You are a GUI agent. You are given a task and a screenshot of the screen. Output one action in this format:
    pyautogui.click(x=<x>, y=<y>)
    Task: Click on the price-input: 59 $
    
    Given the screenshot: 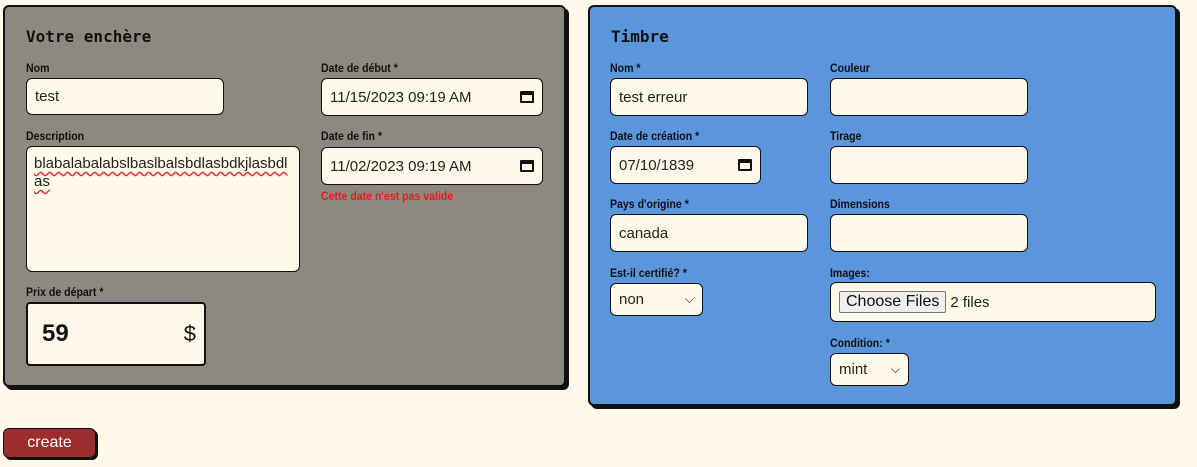 What is the action you would take?
    pyautogui.click(x=116, y=334)
    